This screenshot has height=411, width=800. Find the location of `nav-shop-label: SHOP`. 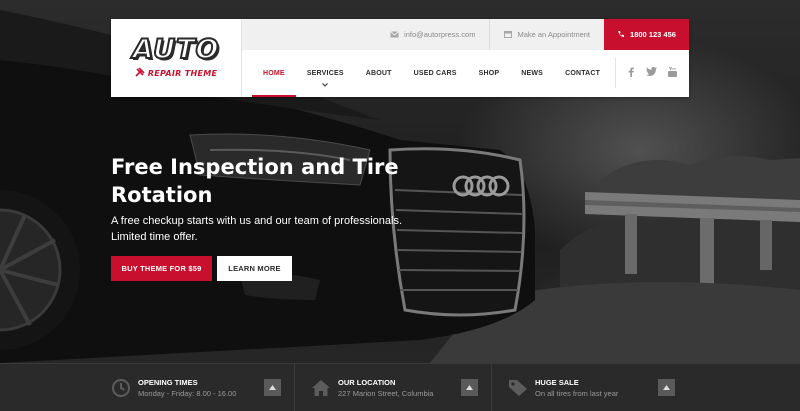

nav-shop-label: SHOP is located at coordinates (489, 73).